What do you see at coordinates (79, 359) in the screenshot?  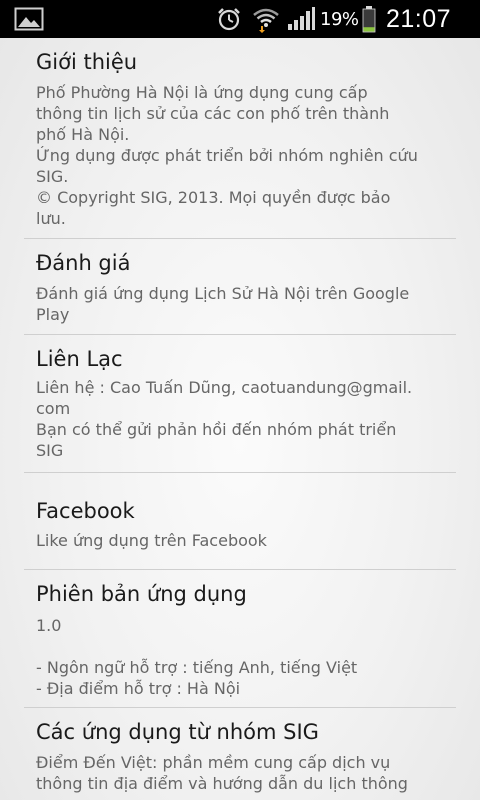 I see `setting-title: Liên Lạc` at bounding box center [79, 359].